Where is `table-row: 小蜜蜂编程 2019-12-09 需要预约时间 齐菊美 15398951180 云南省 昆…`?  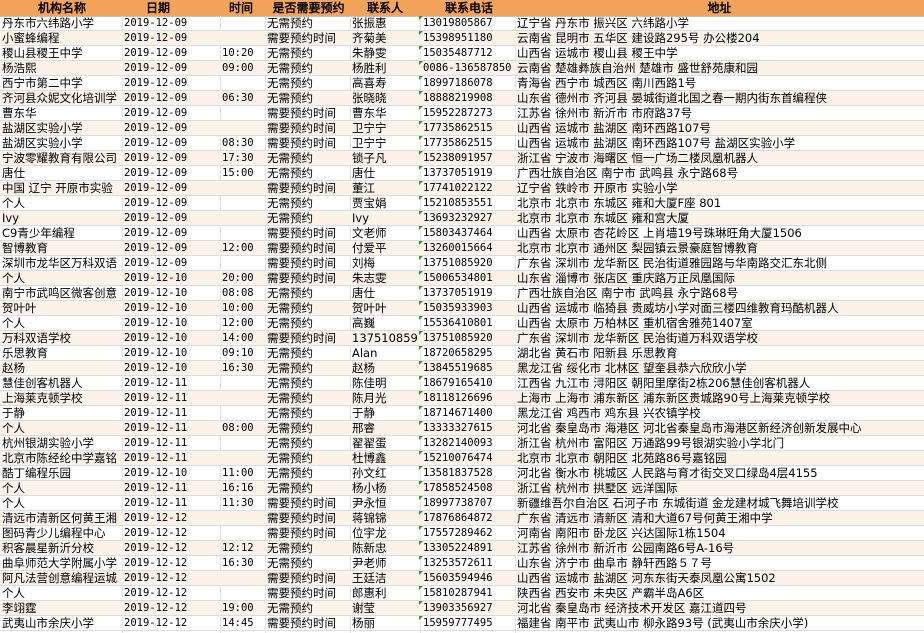
table-row: 小蜜蜂编程 2019-12-09 需要预约时间 齐菊美 15398951180 云南省 昆… is located at coordinates (462, 38).